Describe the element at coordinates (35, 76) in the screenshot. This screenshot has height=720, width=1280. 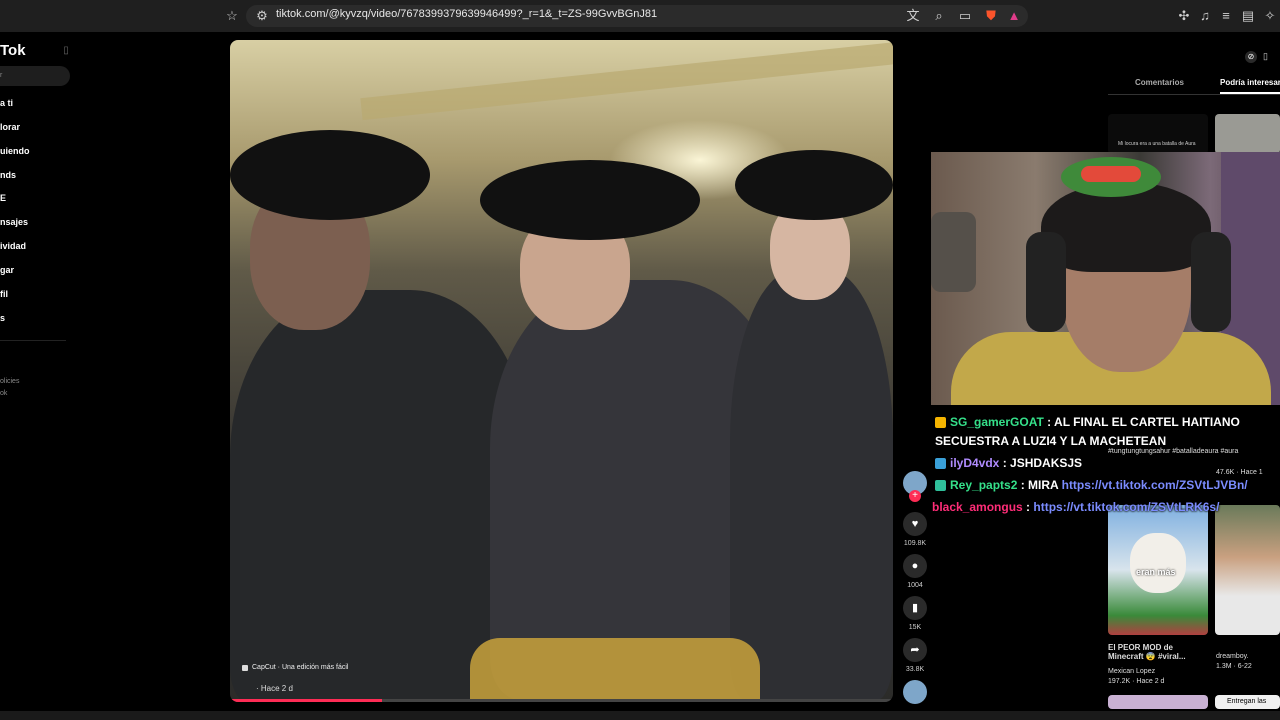
I see `search-input` at that location.